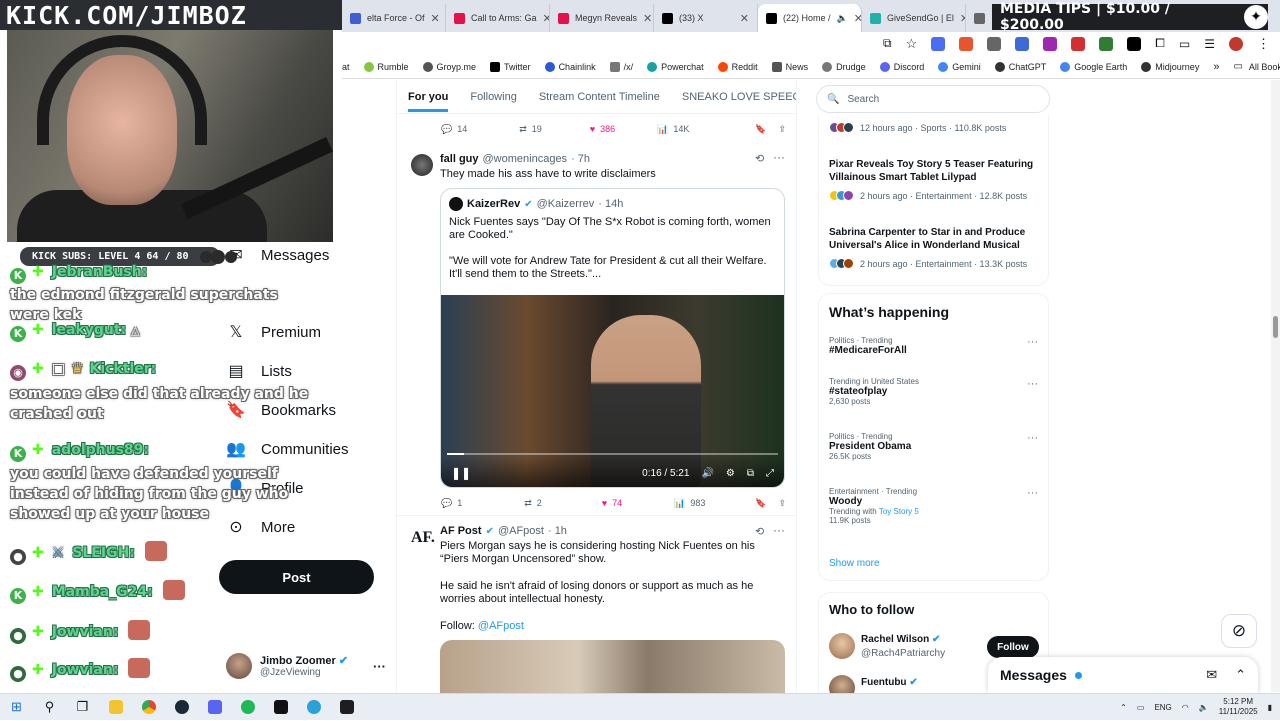 The height and width of the screenshot is (721, 1280). What do you see at coordinates (82, 707) in the screenshot?
I see `task-view-button: ❐` at bounding box center [82, 707].